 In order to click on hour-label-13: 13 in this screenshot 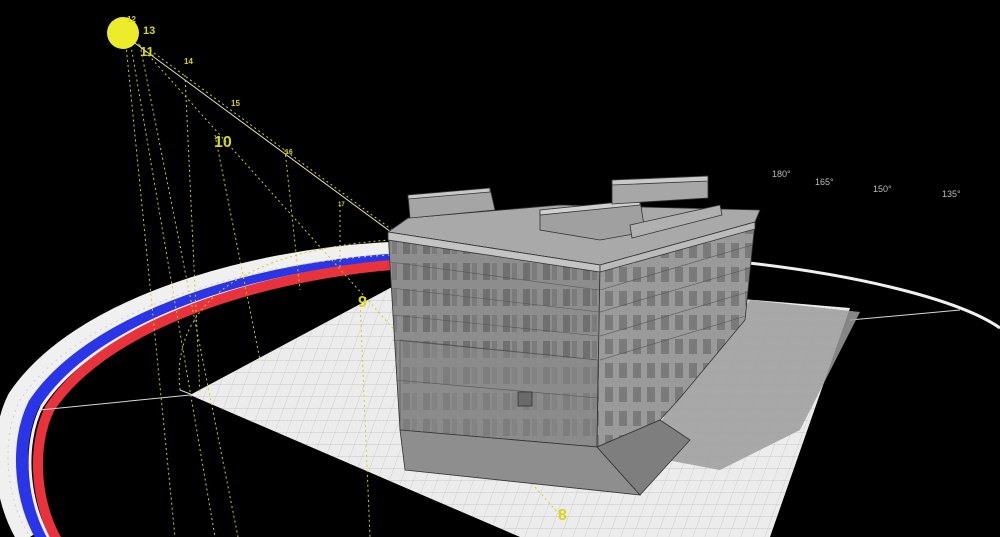, I will do `click(149, 31)`.